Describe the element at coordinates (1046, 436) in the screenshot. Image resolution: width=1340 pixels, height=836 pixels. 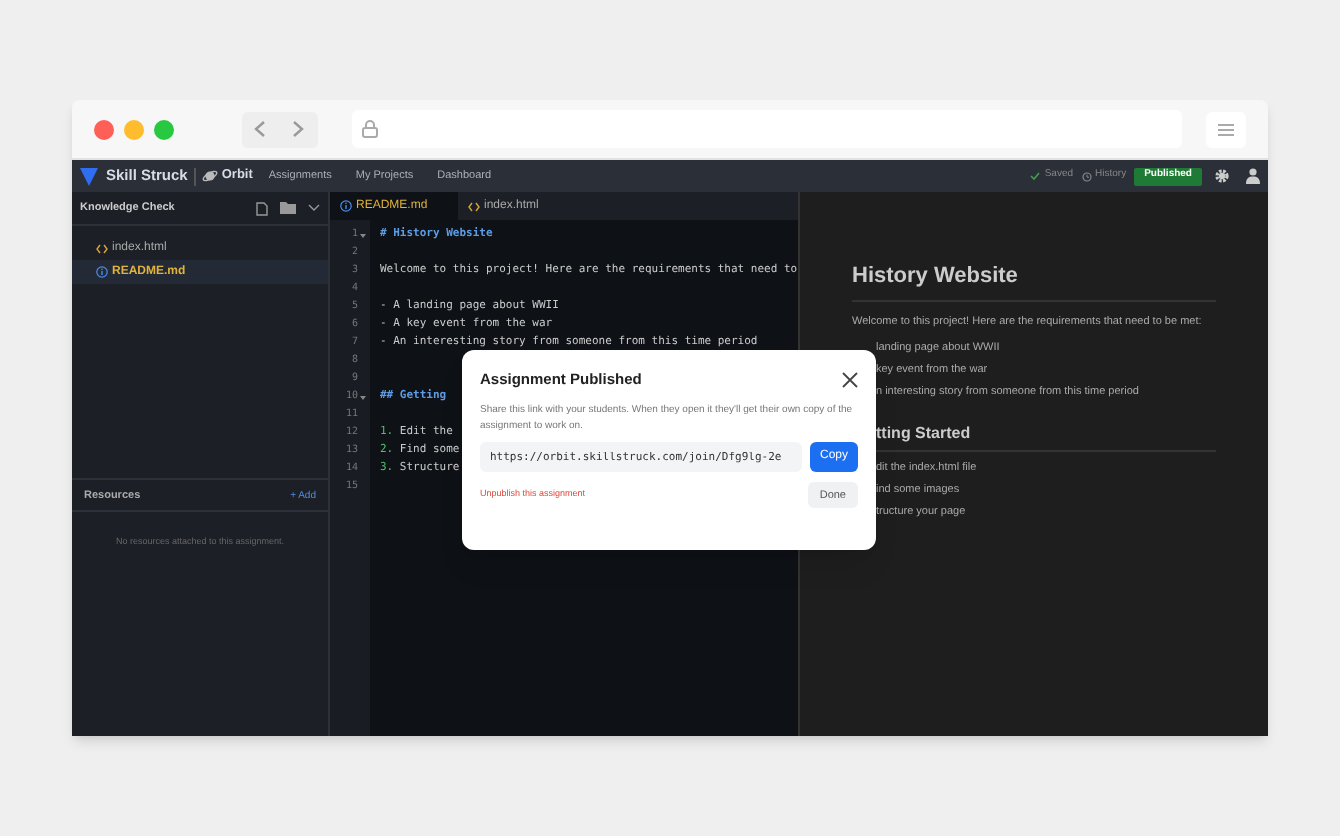
I see `preview-subheading: tting Started` at that location.